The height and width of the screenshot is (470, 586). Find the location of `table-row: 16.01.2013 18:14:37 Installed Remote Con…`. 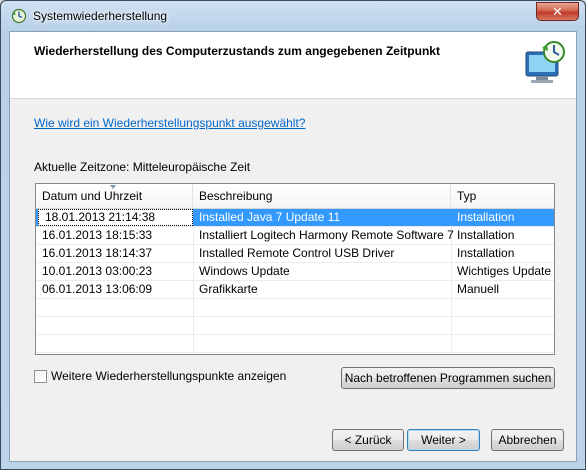

table-row: 16.01.2013 18:14:37 Installed Remote Con… is located at coordinates (295, 254).